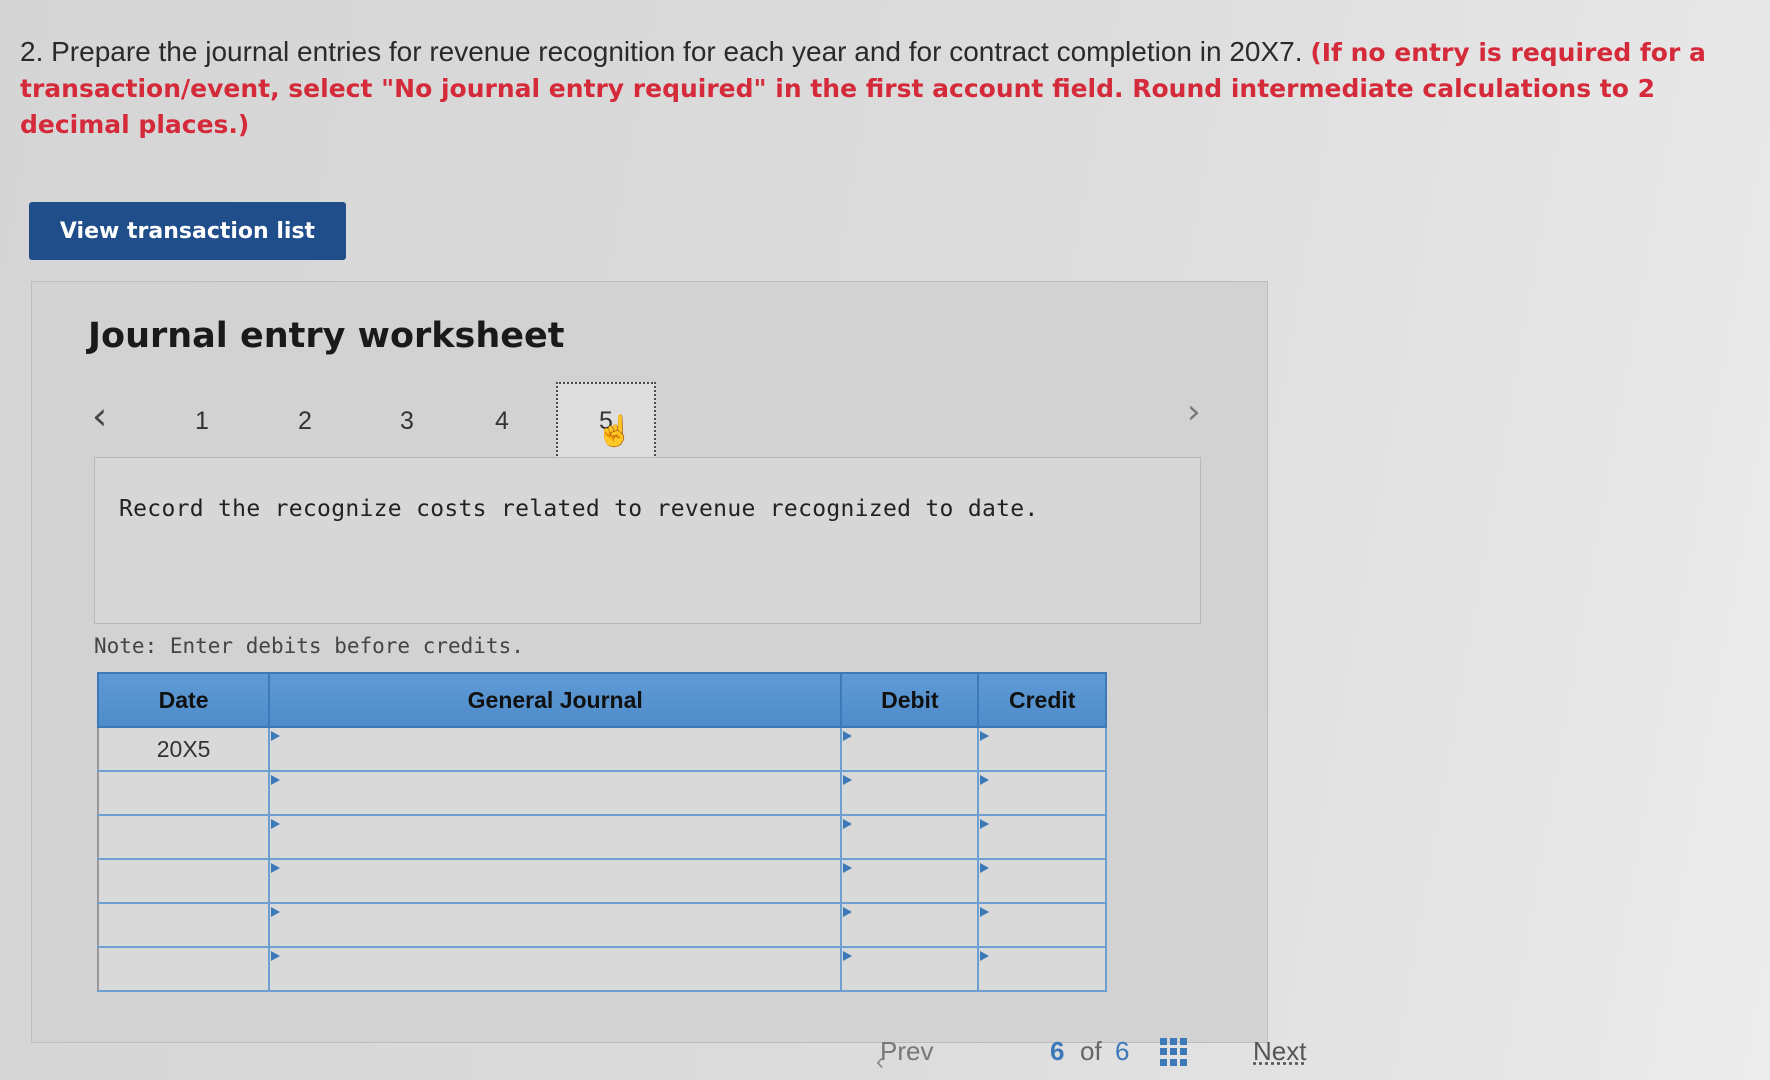 This screenshot has height=1080, width=1770. I want to click on debit-credit-note: Note: Enter debits before credits., so click(309, 646).